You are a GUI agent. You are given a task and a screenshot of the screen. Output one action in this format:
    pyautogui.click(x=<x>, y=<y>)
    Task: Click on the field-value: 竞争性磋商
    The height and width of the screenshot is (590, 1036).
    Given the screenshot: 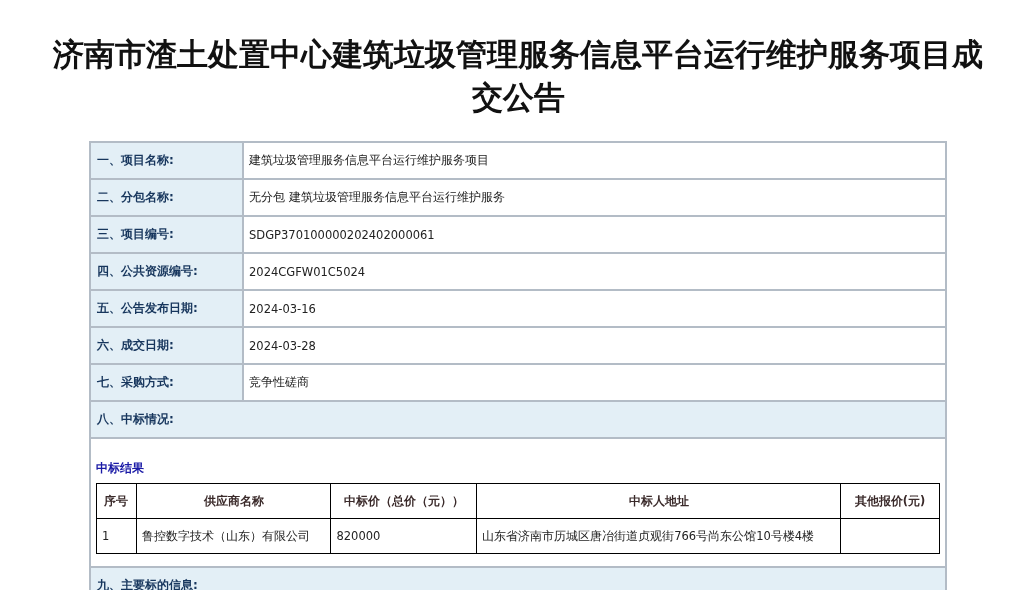 What is the action you would take?
    pyautogui.click(x=279, y=382)
    